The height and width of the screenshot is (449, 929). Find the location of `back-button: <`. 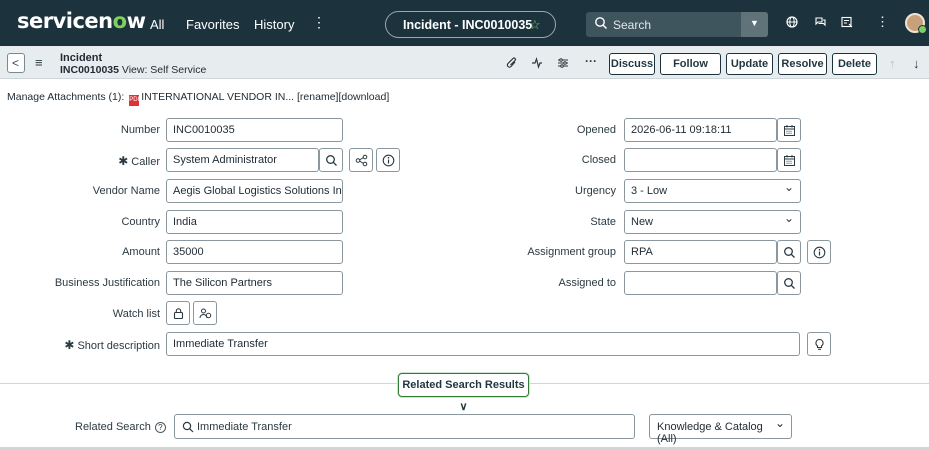

back-button: < is located at coordinates (16, 63).